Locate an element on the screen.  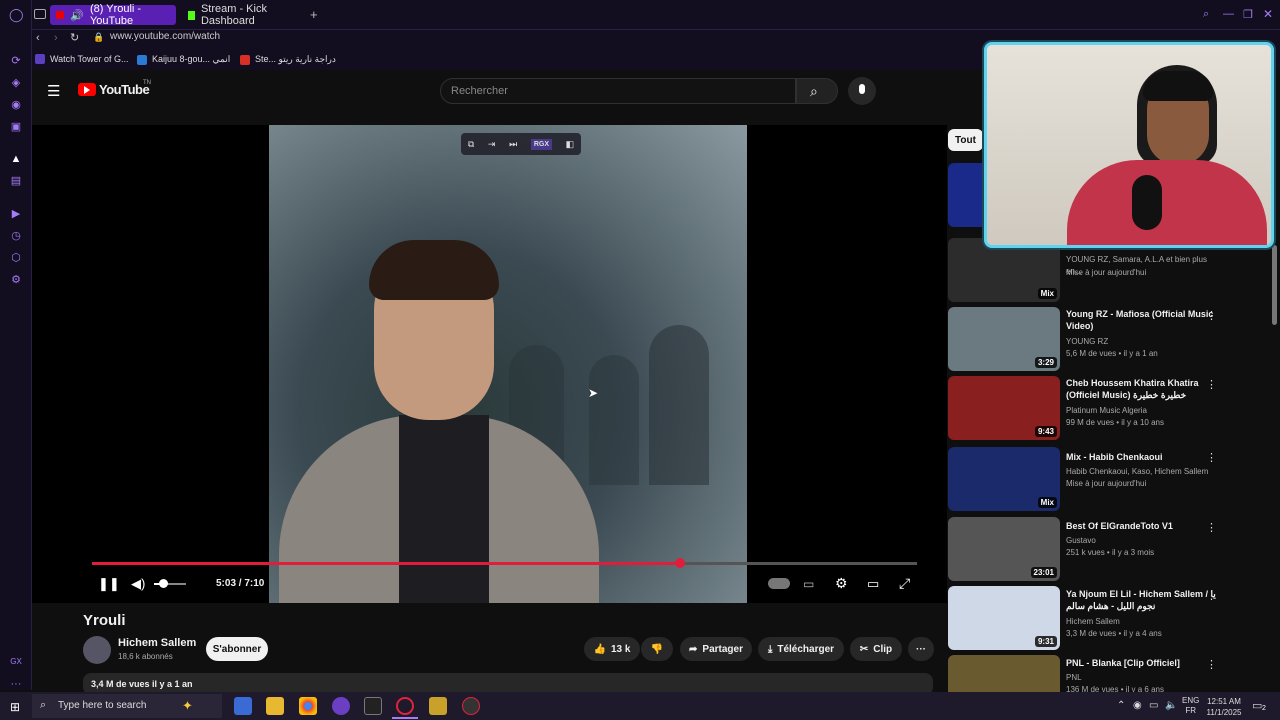
url-field: www.youtube.com/watch is located at coordinates (165, 36).